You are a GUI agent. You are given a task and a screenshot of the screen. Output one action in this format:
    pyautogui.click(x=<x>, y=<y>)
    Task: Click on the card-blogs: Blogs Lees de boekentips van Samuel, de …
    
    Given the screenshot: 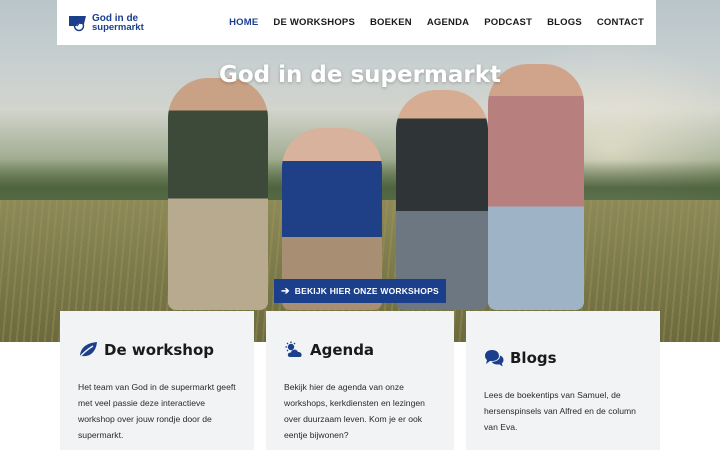 What is the action you would take?
    pyautogui.click(x=563, y=380)
    